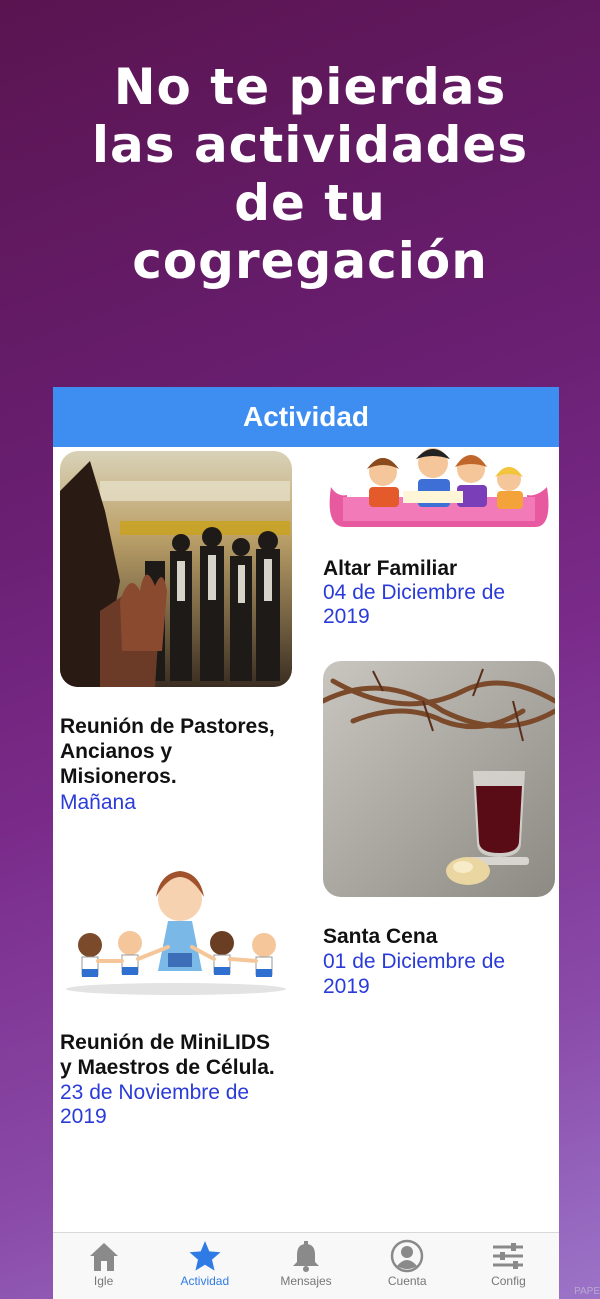  Describe the element at coordinates (205, 1256) in the screenshot. I see `star-icon` at that location.